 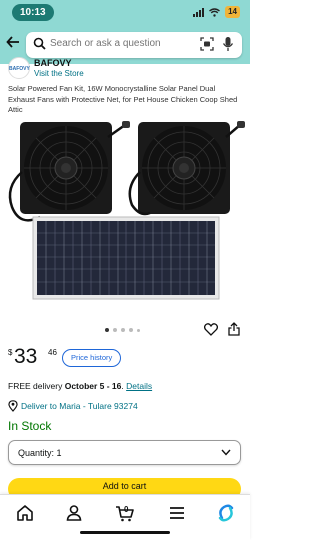 I want to click on location-pin-icon, so click(x=13, y=406).